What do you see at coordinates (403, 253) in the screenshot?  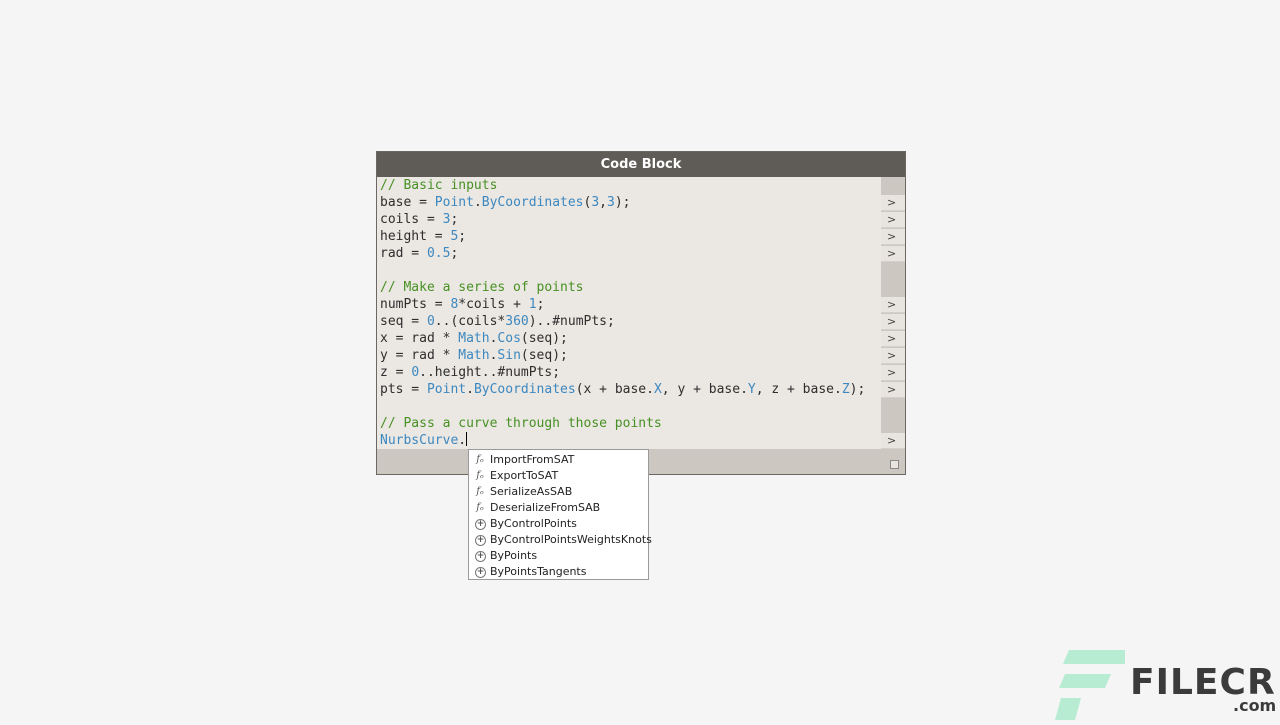 I see `code-token: rad =` at bounding box center [403, 253].